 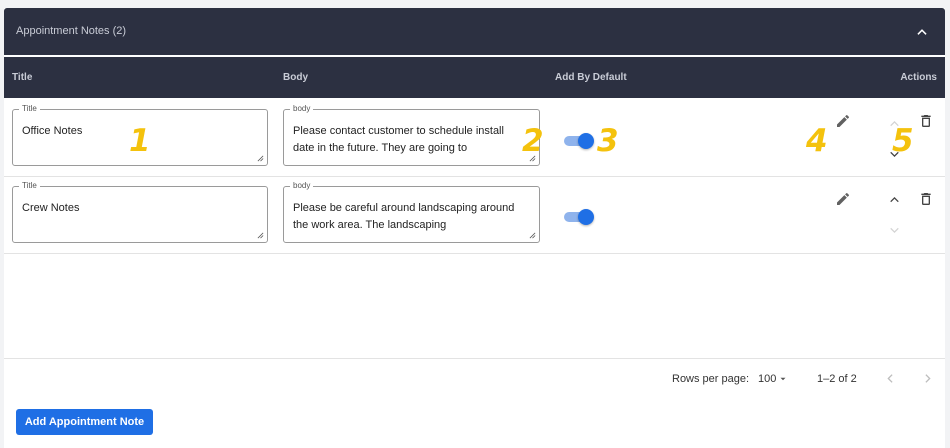 I want to click on table-header: Title Body Add By Default Actions, so click(x=474, y=77).